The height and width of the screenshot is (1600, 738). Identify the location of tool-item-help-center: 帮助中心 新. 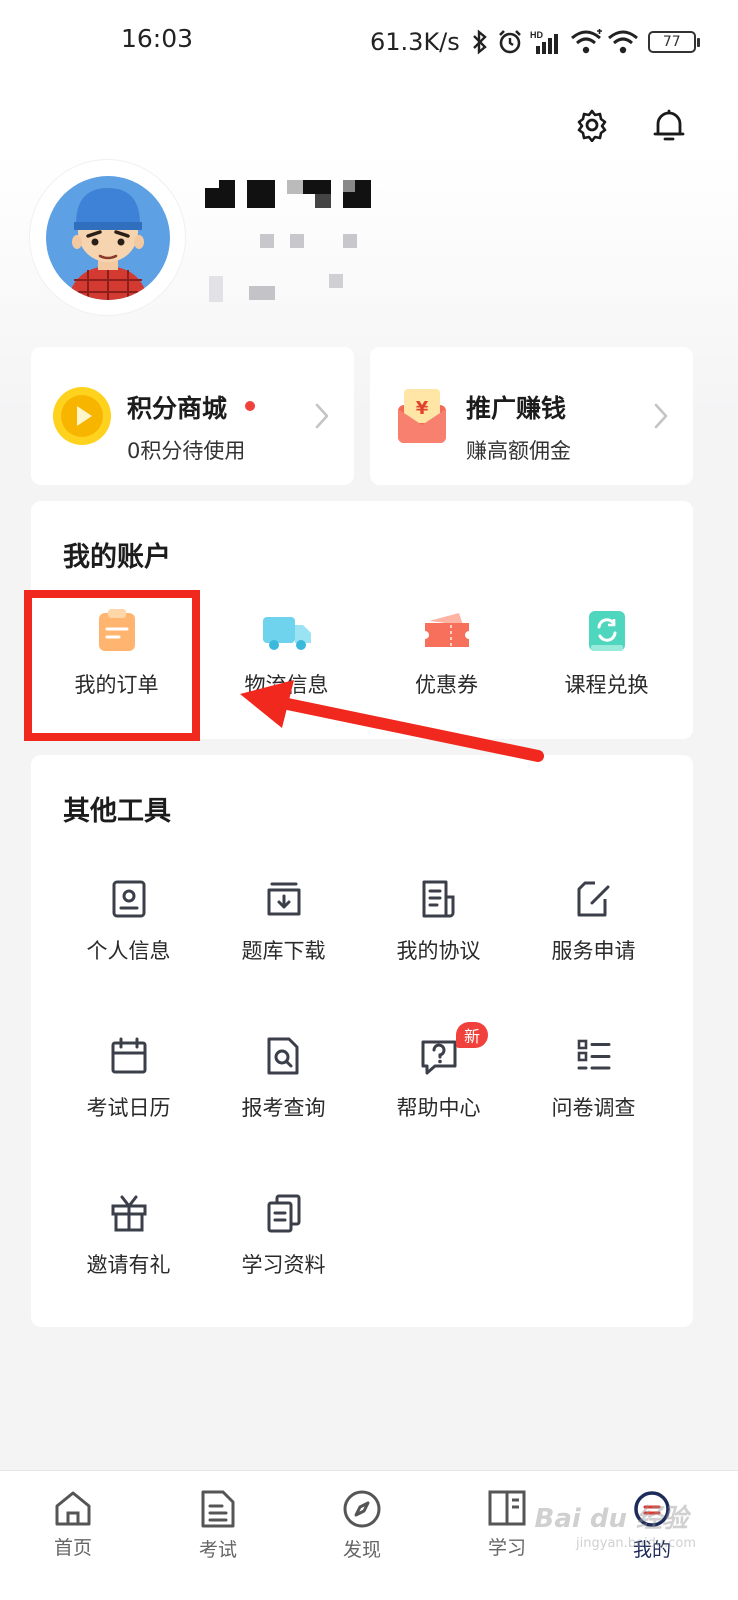
(438, 1072).